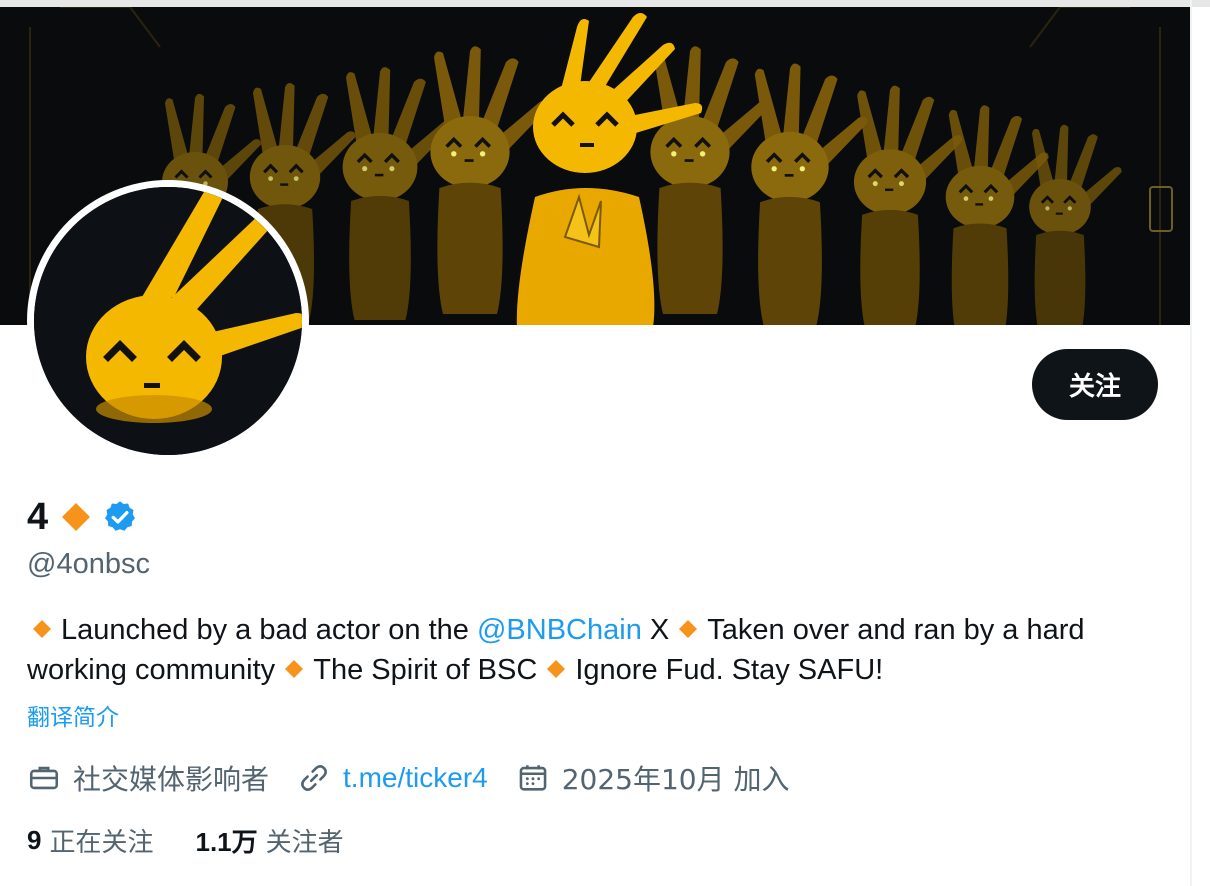 Image resolution: width=1210 pixels, height=886 pixels. I want to click on following-count: 9, so click(34, 839).